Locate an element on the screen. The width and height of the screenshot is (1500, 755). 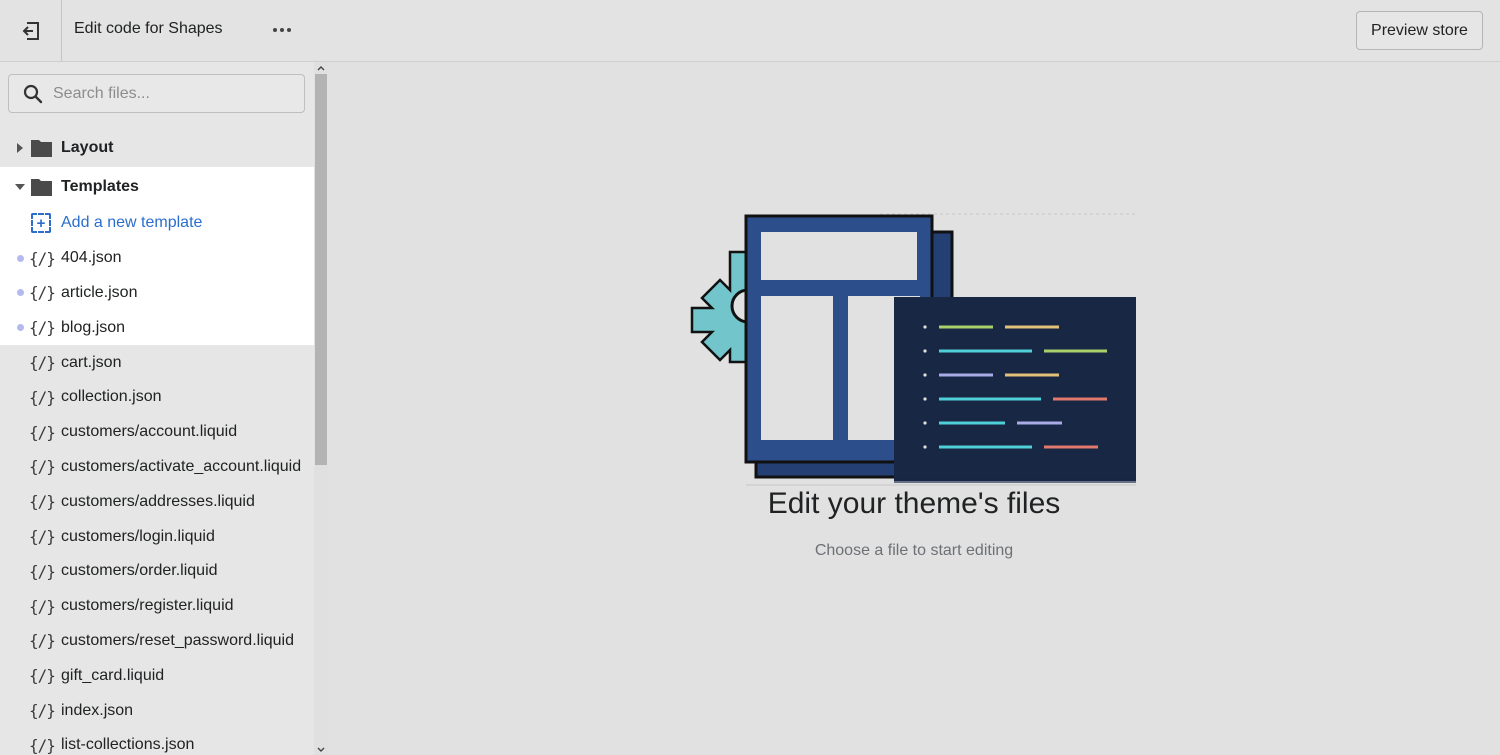
sidebar-scrollbar is located at coordinates (321, 408).